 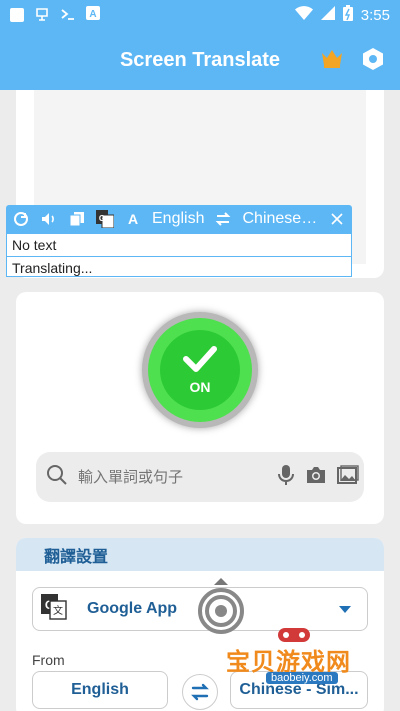 I want to click on speaker-icon, so click(x=49, y=219).